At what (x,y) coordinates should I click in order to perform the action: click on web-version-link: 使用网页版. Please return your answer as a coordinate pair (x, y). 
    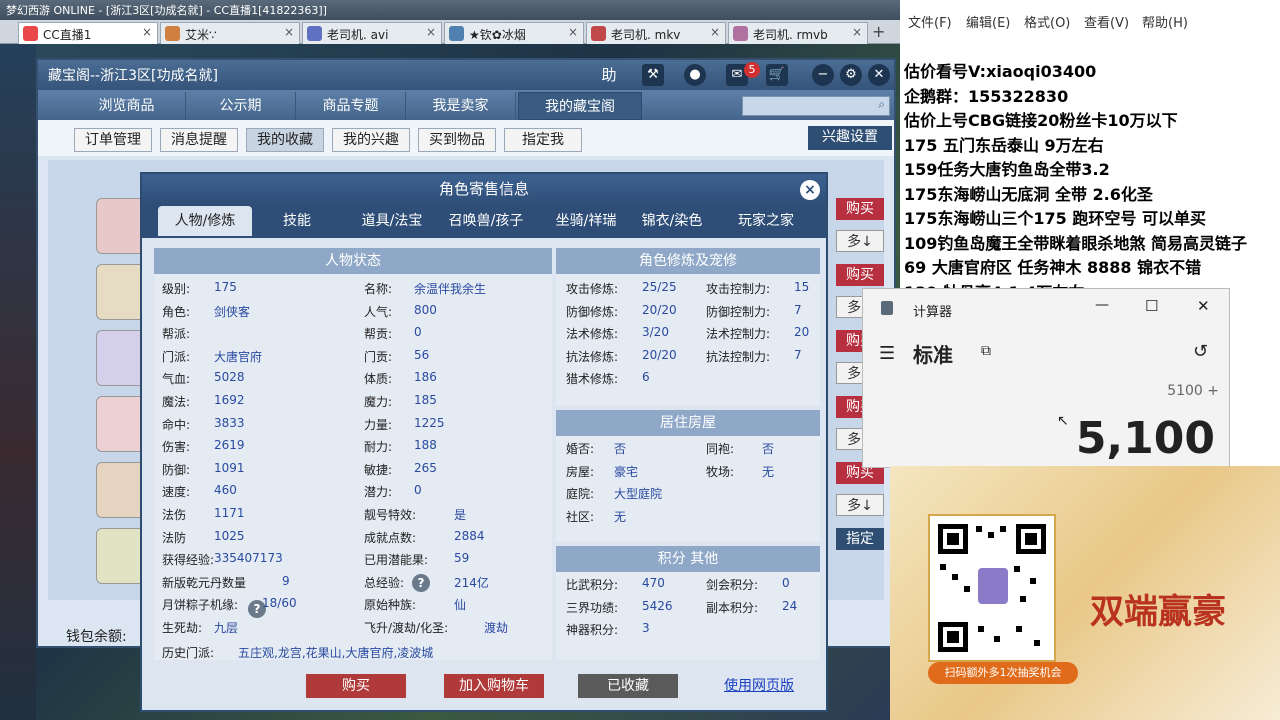
    Looking at the image, I should click on (759, 686).